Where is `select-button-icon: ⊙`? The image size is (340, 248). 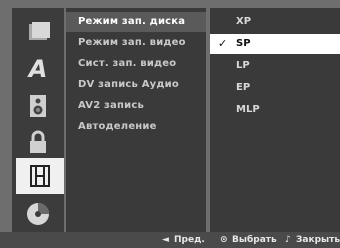
select-button-icon: ⊙ is located at coordinates (224, 240).